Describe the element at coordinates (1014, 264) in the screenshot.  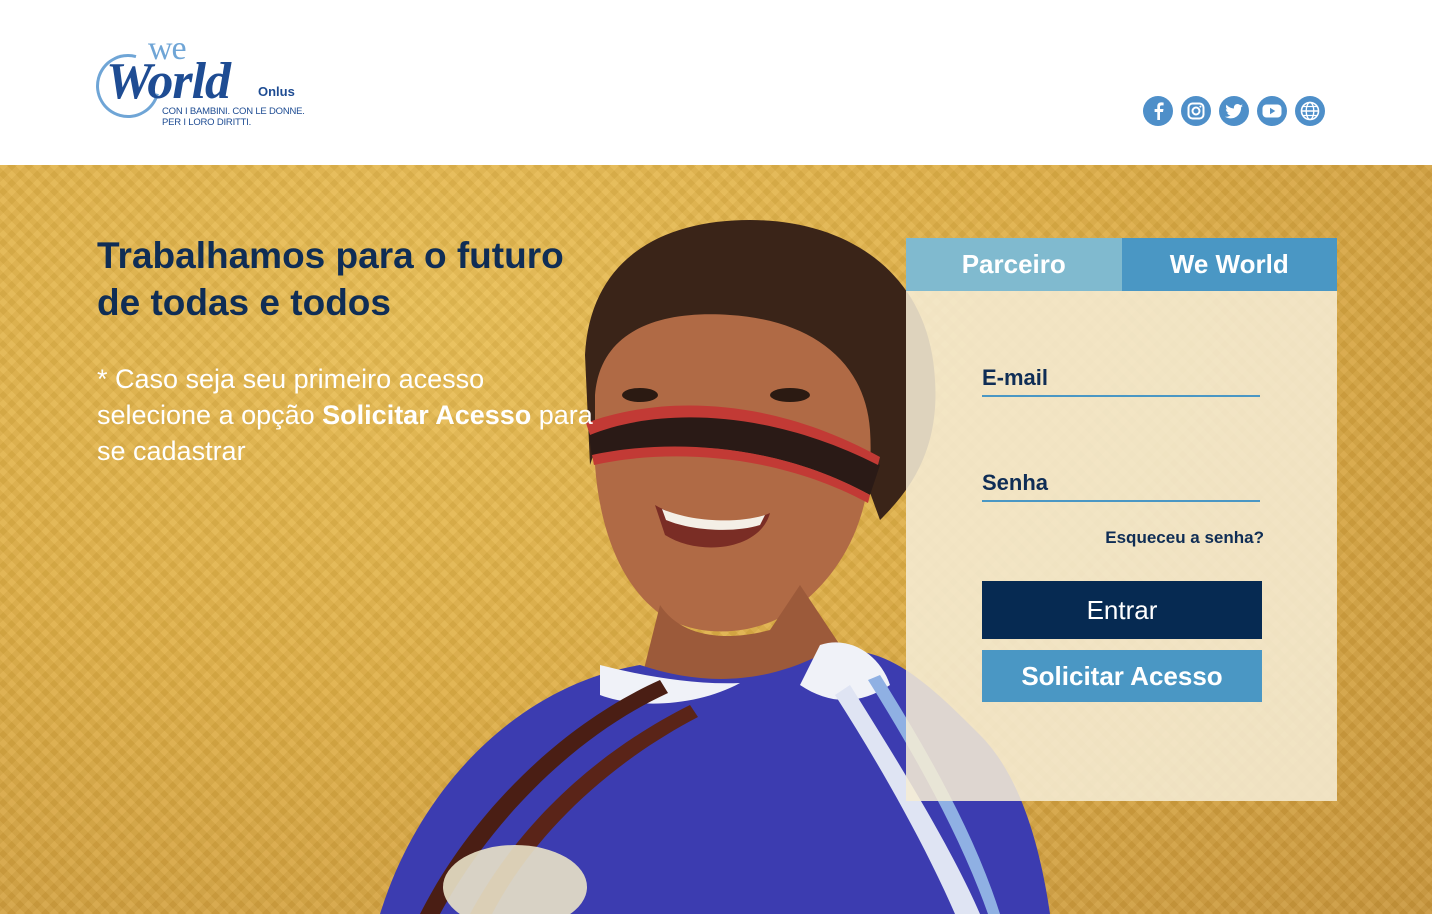
I see `tab-parceiro: Parceiro` at that location.